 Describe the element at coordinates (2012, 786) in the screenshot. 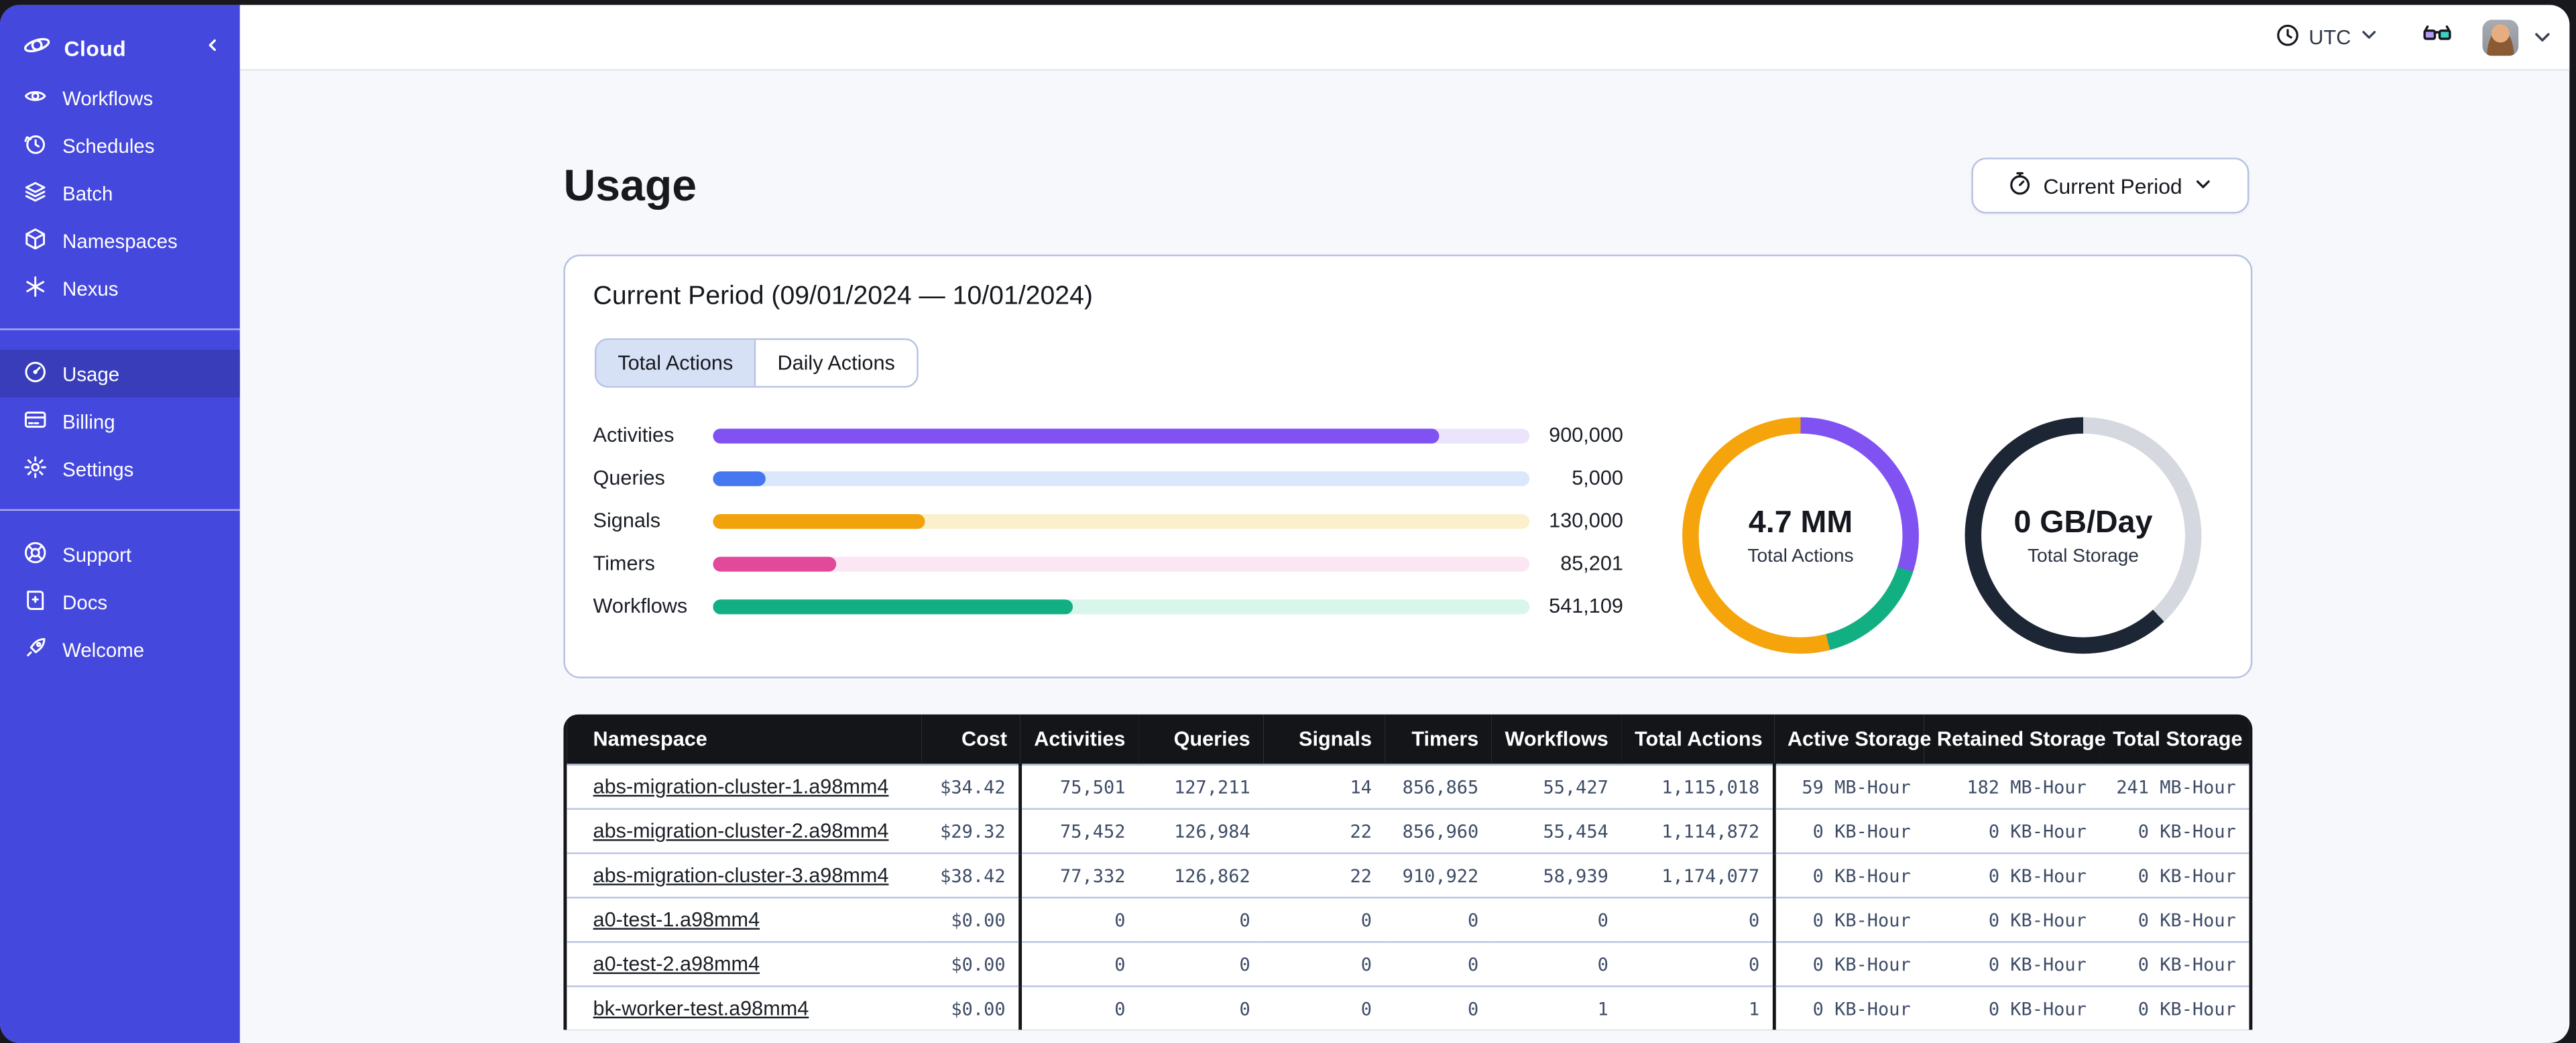

I see `value-cell: 182 MB-Hour` at that location.